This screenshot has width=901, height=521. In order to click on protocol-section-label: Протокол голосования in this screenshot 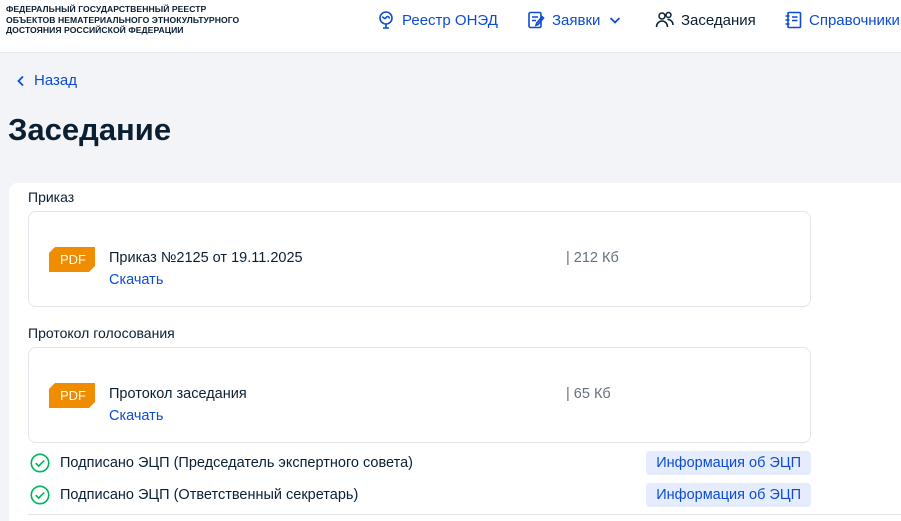, I will do `click(101, 333)`.